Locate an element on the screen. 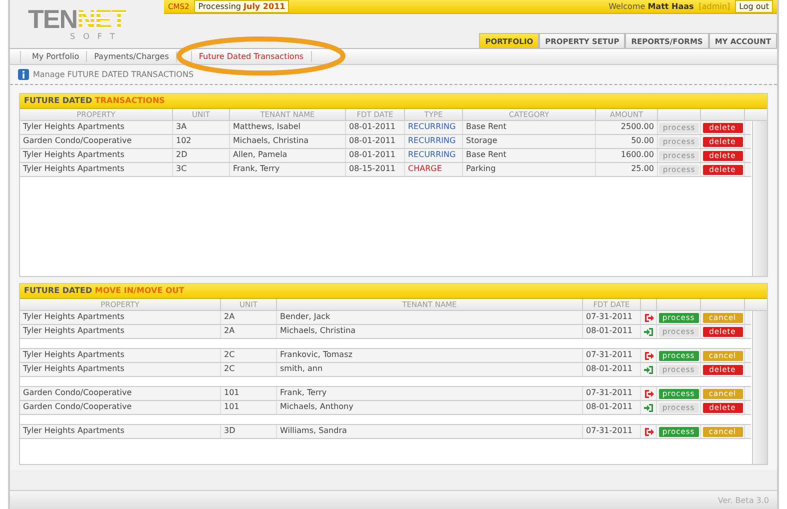 This screenshot has width=787, height=509. info-icon is located at coordinates (23, 74).